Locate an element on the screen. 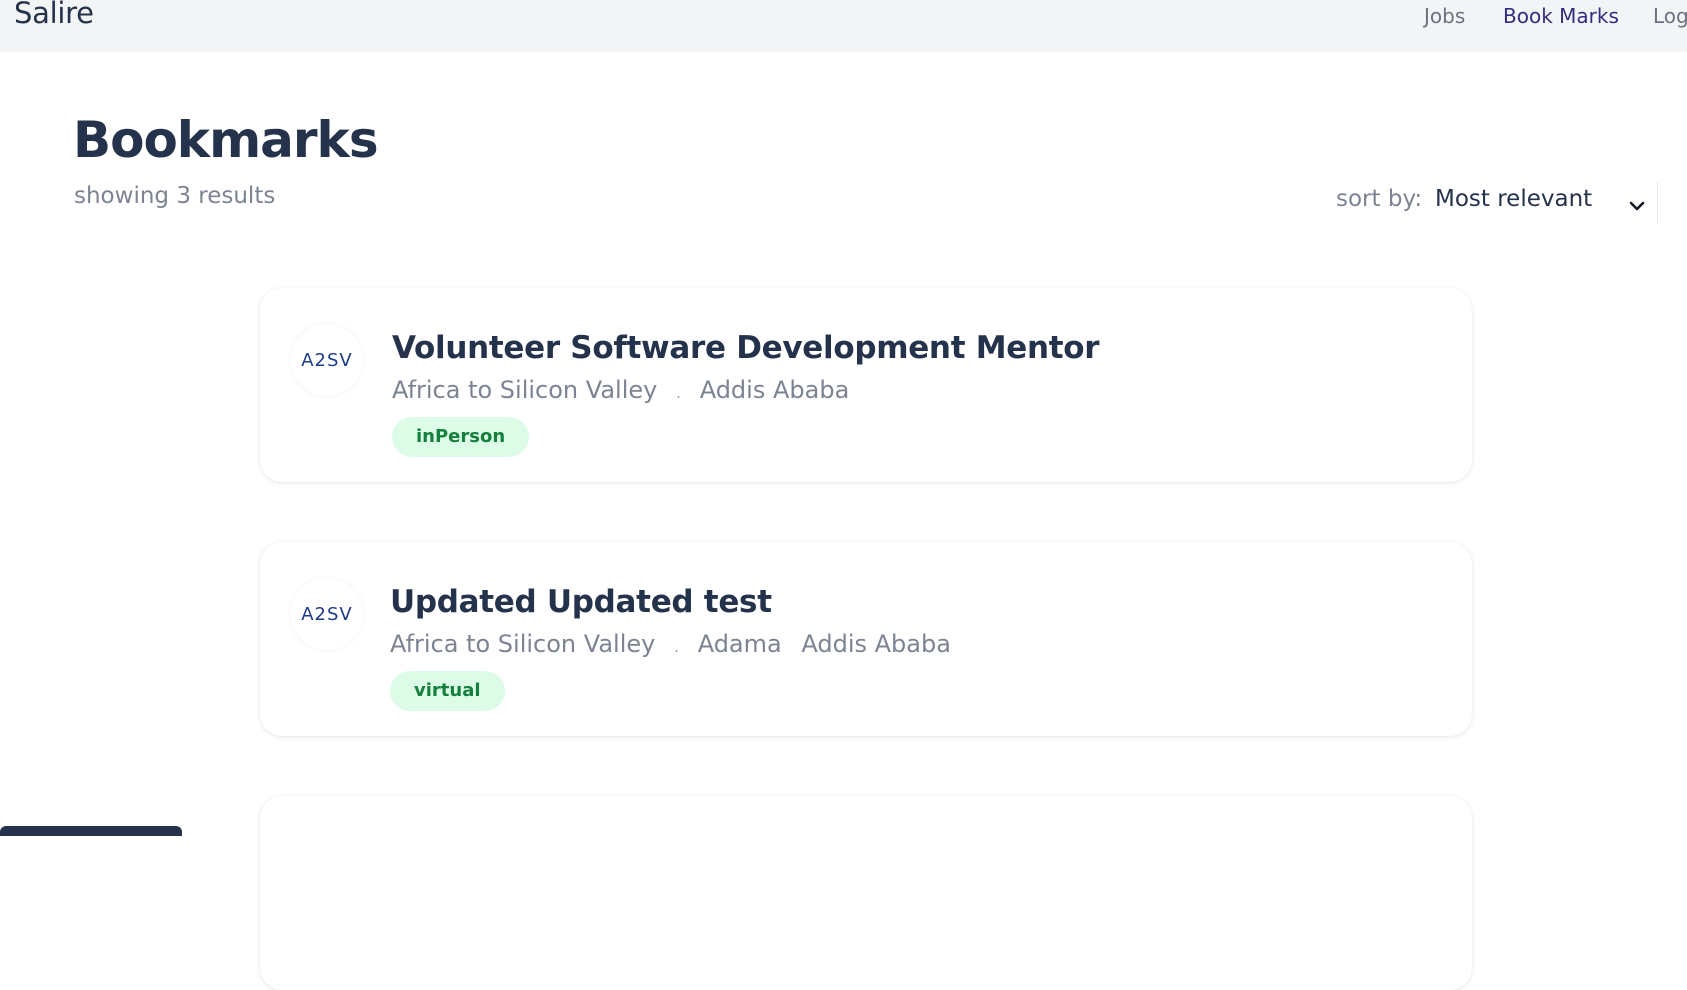 The image size is (1687, 990). sort-label: sort by: is located at coordinates (1379, 199).